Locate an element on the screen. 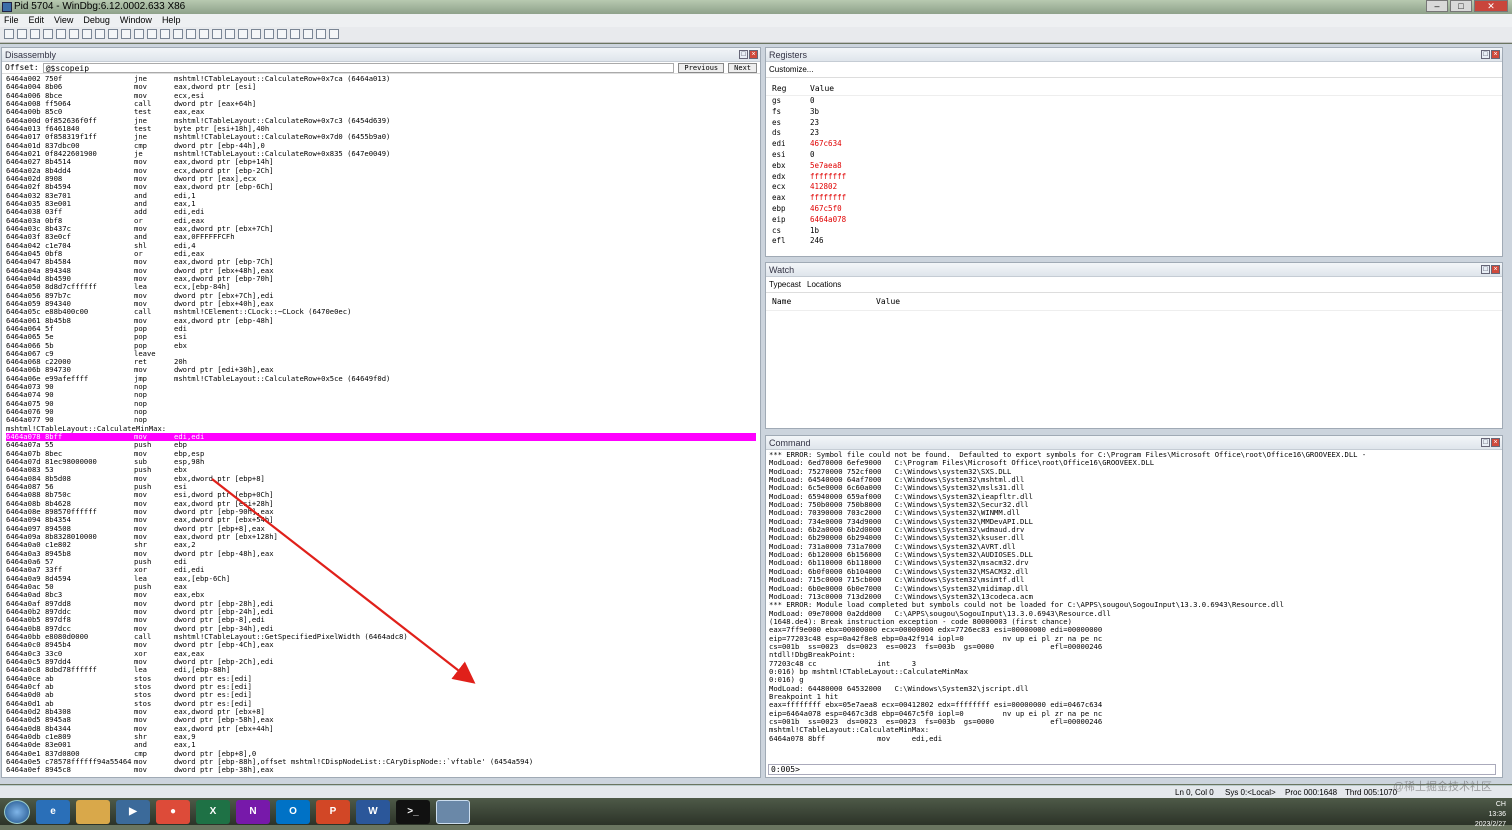 This screenshot has height=830, width=1512. register-row: ecx 412802 is located at coordinates (1134, 187).